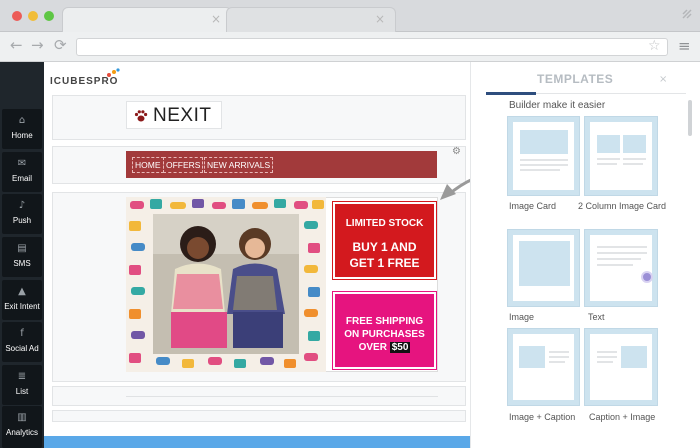 This screenshot has width=700, height=448. I want to click on paw-icon, so click(141, 116).